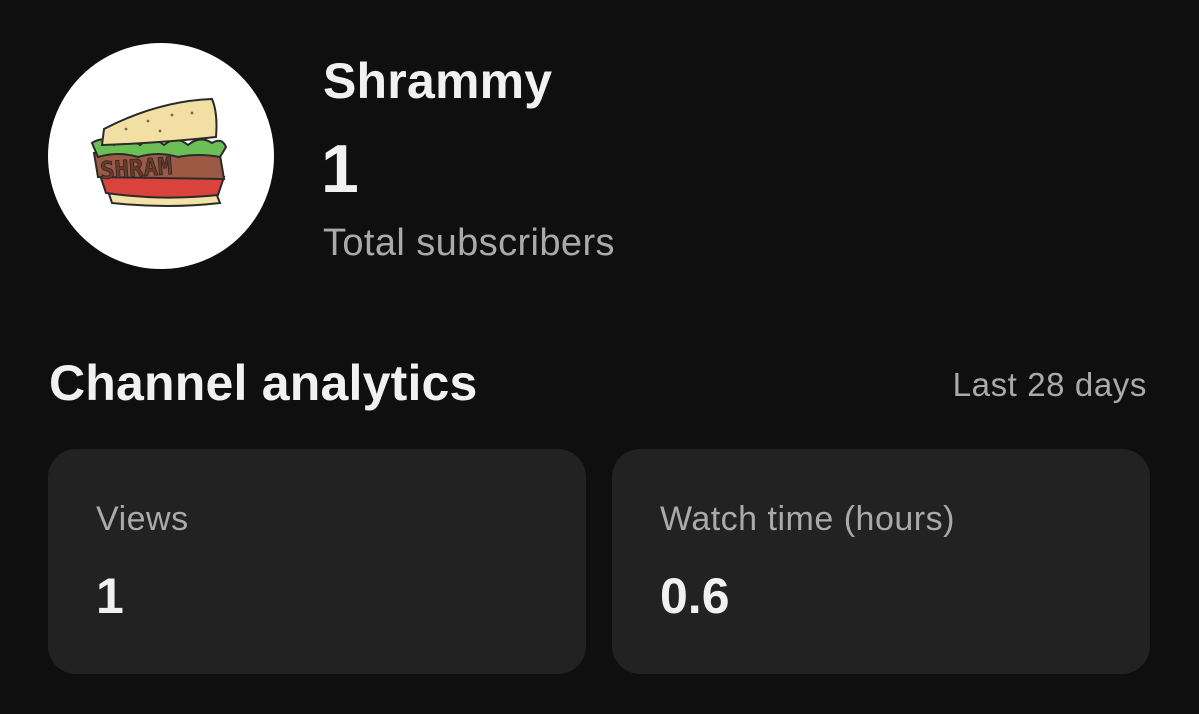 The width and height of the screenshot is (1199, 714). I want to click on date-range-label: Last 28 days, so click(1049, 384).